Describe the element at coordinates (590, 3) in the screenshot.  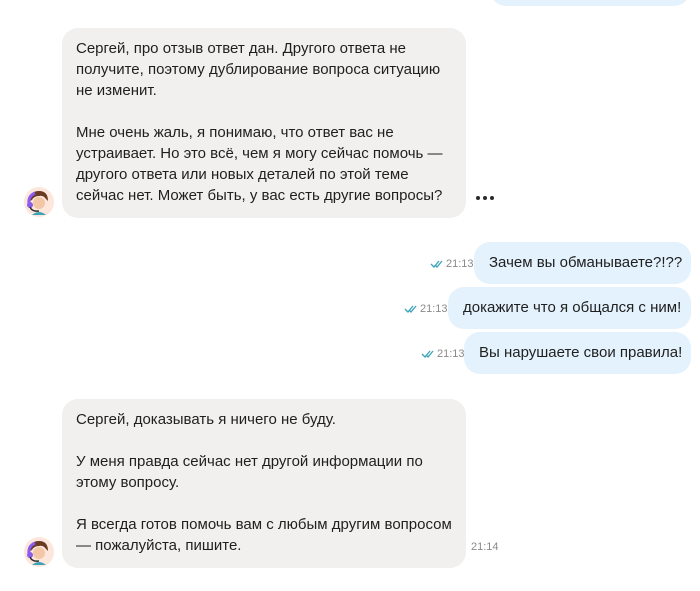
I see `outgoing-bubble-partial` at that location.